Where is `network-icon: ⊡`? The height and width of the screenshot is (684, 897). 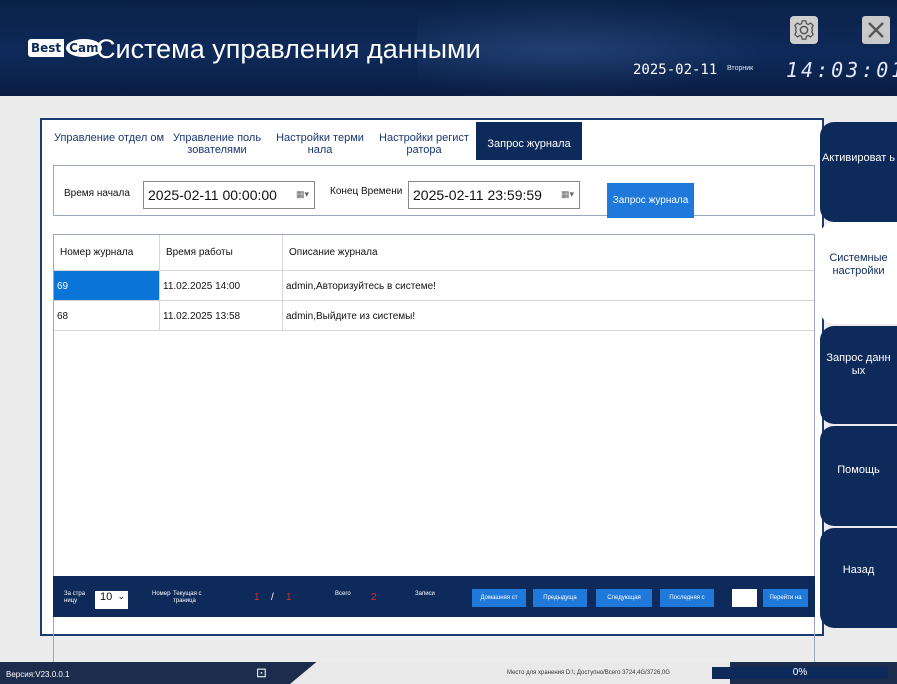 network-icon: ⊡ is located at coordinates (261, 672).